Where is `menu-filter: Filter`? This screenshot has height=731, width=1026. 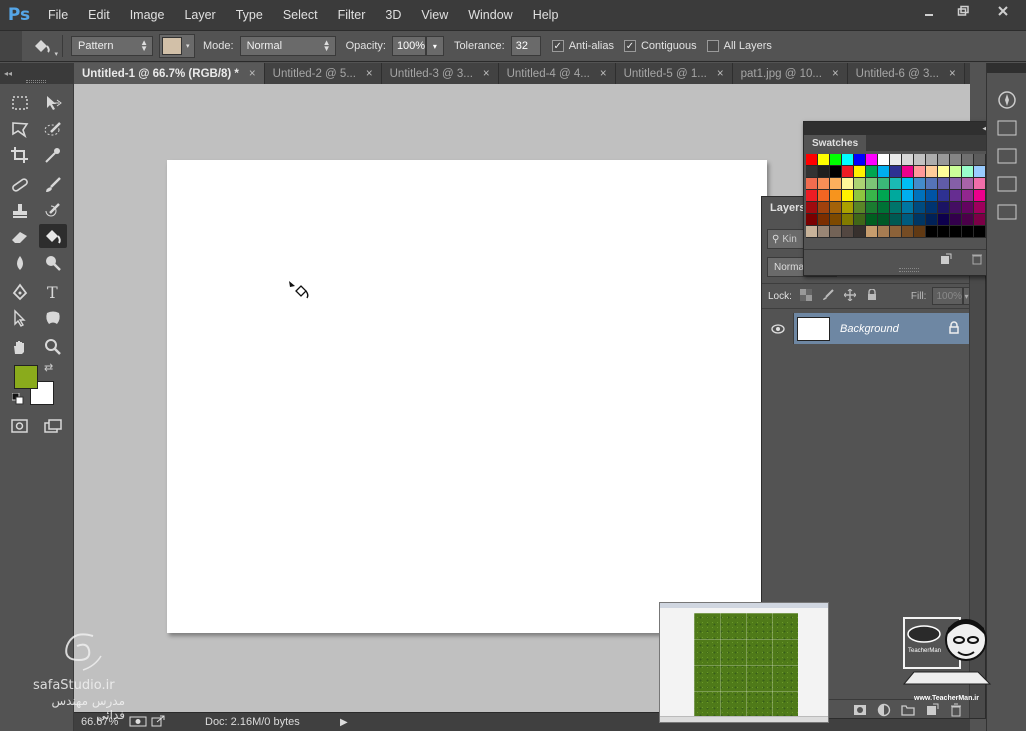 menu-filter: Filter is located at coordinates (352, 15).